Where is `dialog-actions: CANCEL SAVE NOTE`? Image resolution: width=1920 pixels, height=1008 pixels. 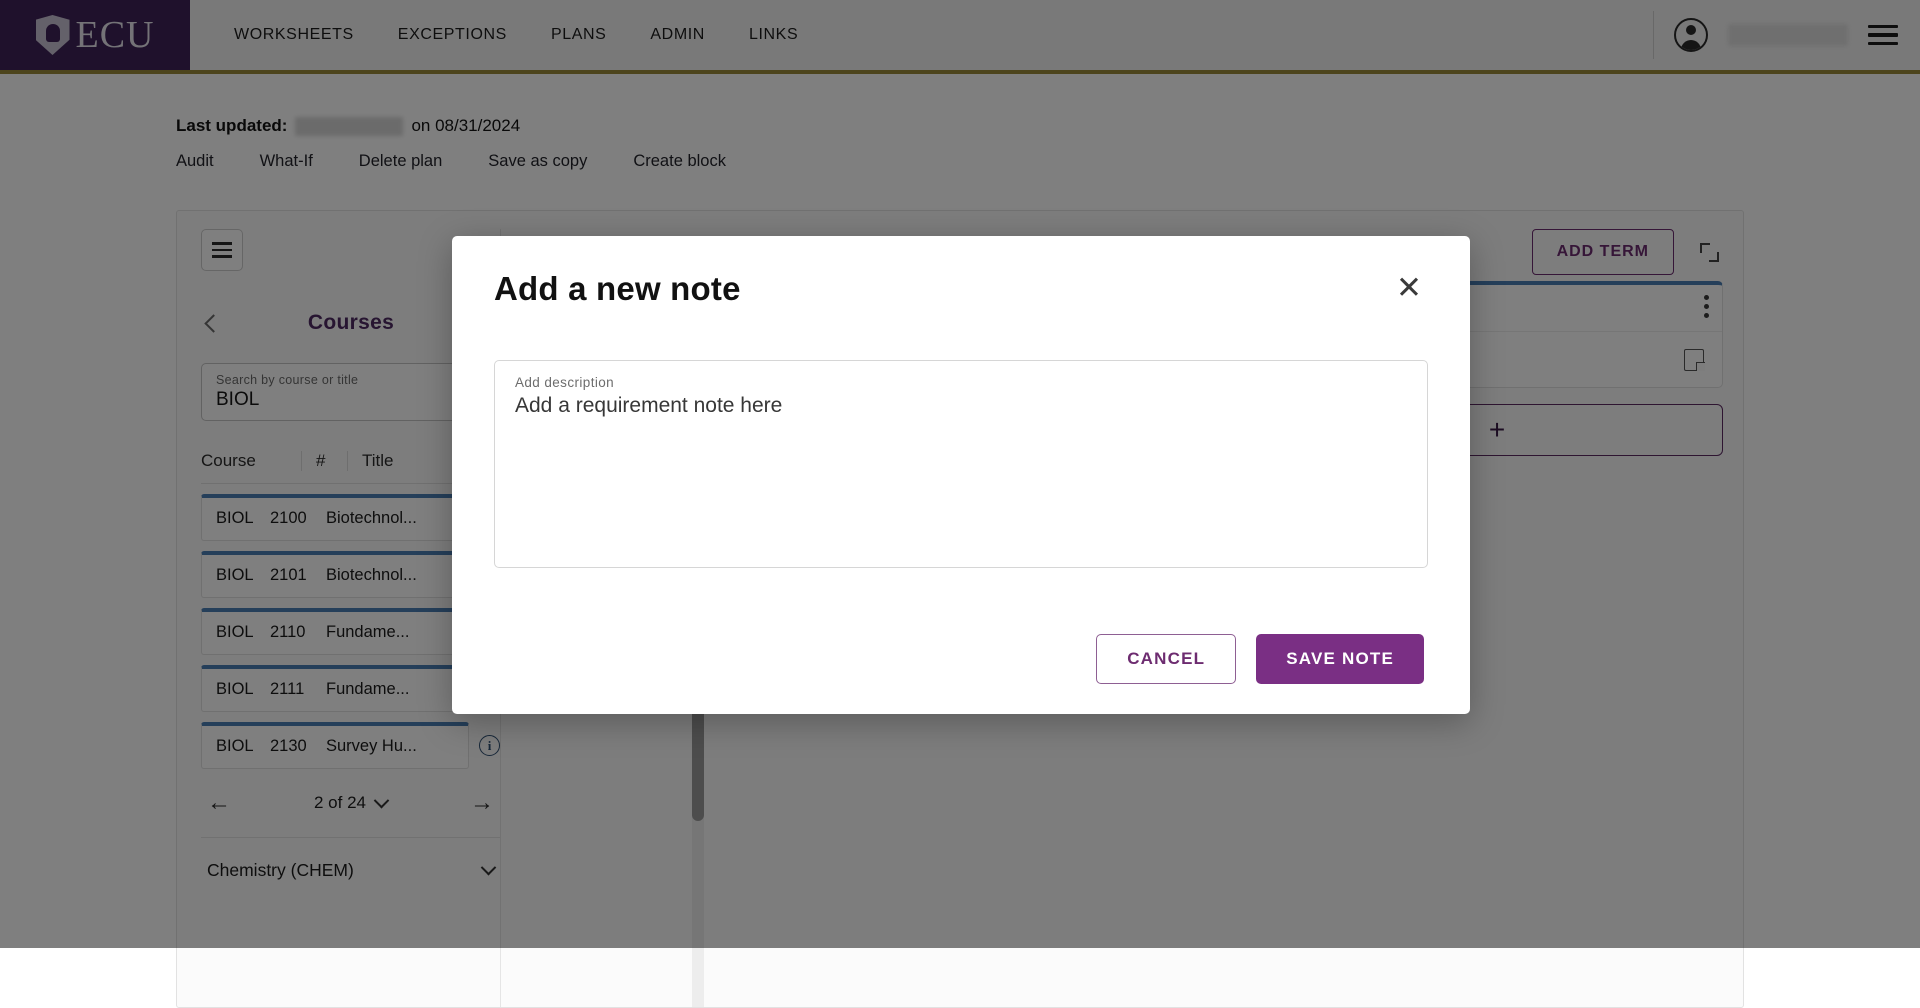
dialog-actions: CANCEL SAVE NOTE is located at coordinates (961, 659).